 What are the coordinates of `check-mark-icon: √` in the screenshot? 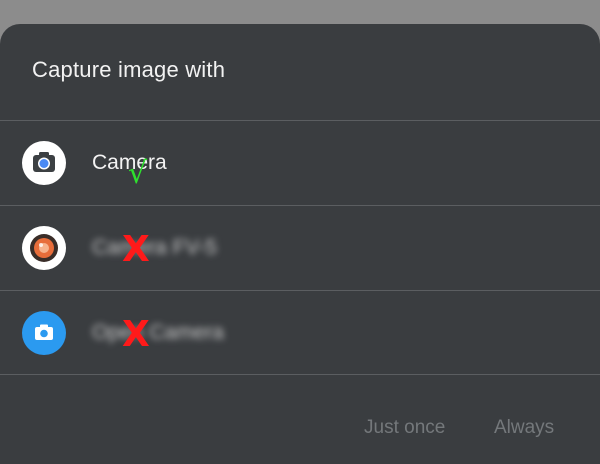 It's located at (138, 173).